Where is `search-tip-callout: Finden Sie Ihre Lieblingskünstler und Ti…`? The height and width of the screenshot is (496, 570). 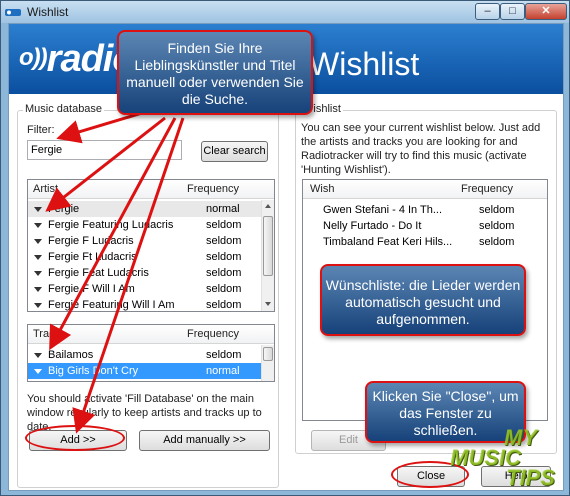
search-tip-callout: Finden Sie Ihre Lieblingskünstler und Ti… is located at coordinates (215, 72).